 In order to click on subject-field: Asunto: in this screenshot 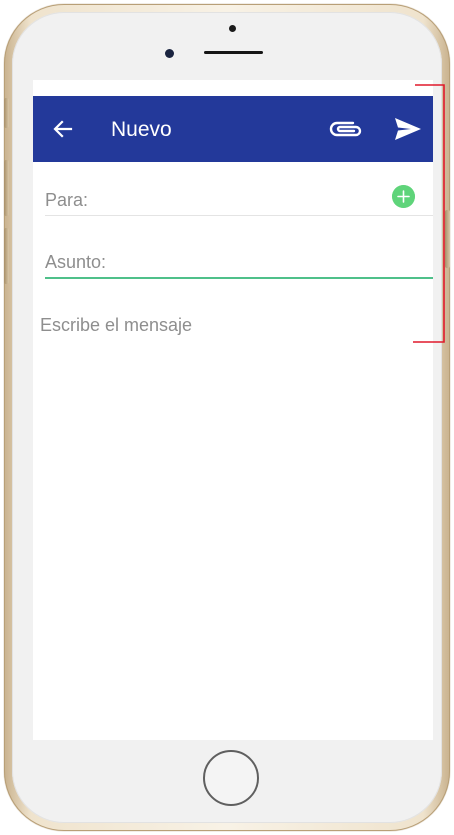, I will do `click(239, 263)`.